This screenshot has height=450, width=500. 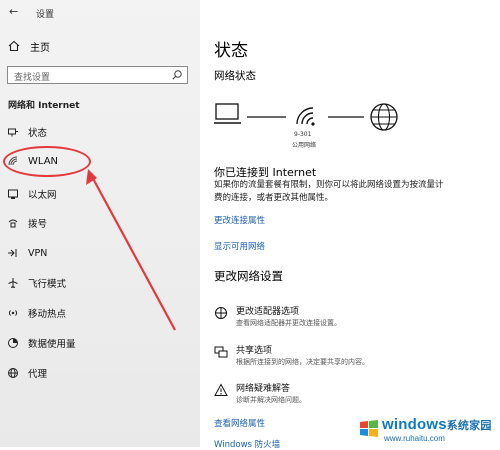 What do you see at coordinates (414, 438) in the screenshot?
I see `watermark-url: www.ruhaitu.com` at bounding box center [414, 438].